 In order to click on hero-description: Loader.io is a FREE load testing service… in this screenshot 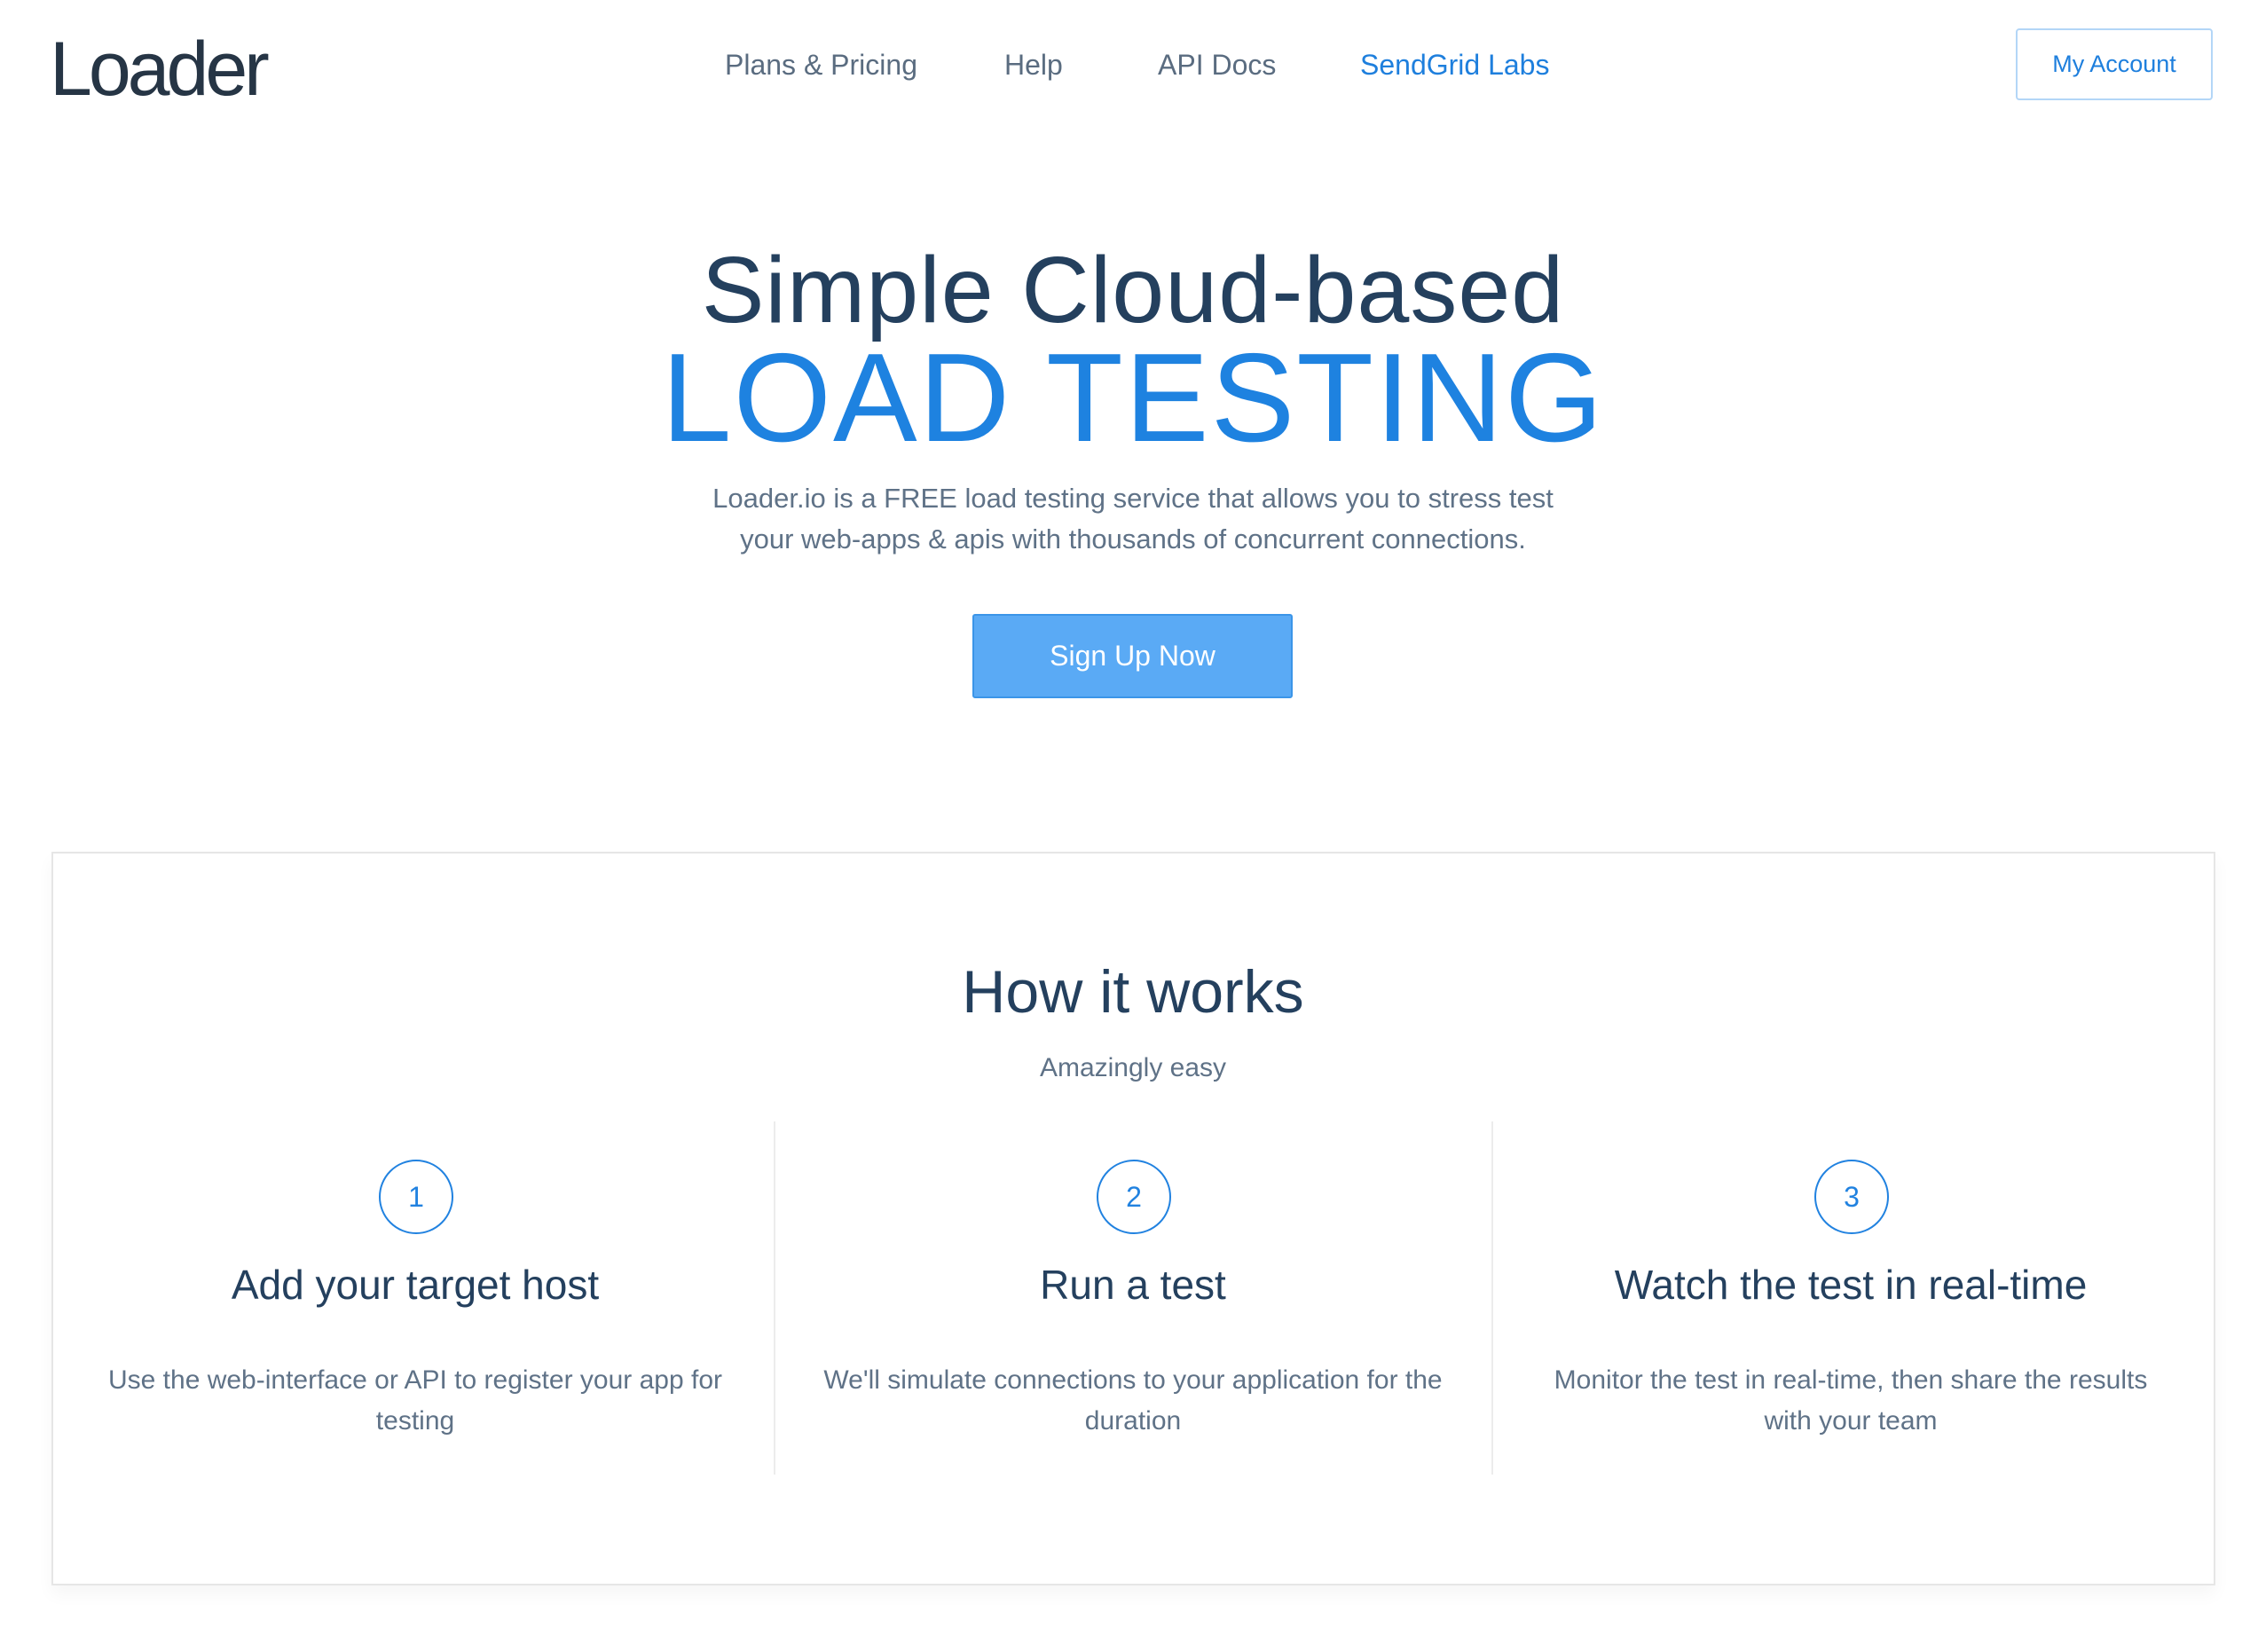, I will do `click(1125, 519)`.